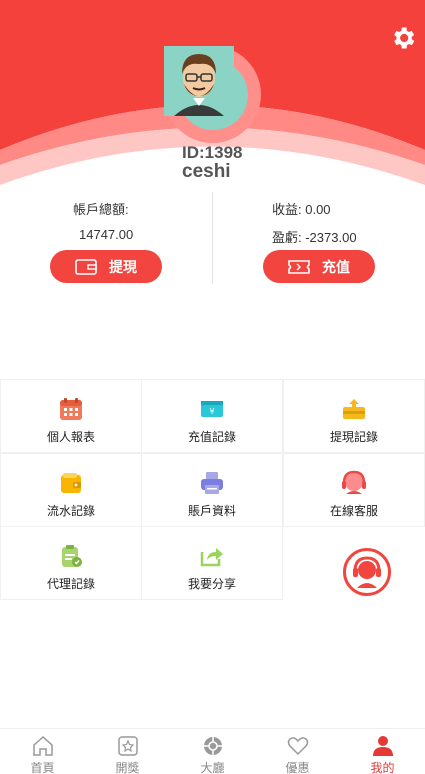 The image size is (425, 774). What do you see at coordinates (212, 556) in the screenshot?
I see `share-icon` at bounding box center [212, 556].